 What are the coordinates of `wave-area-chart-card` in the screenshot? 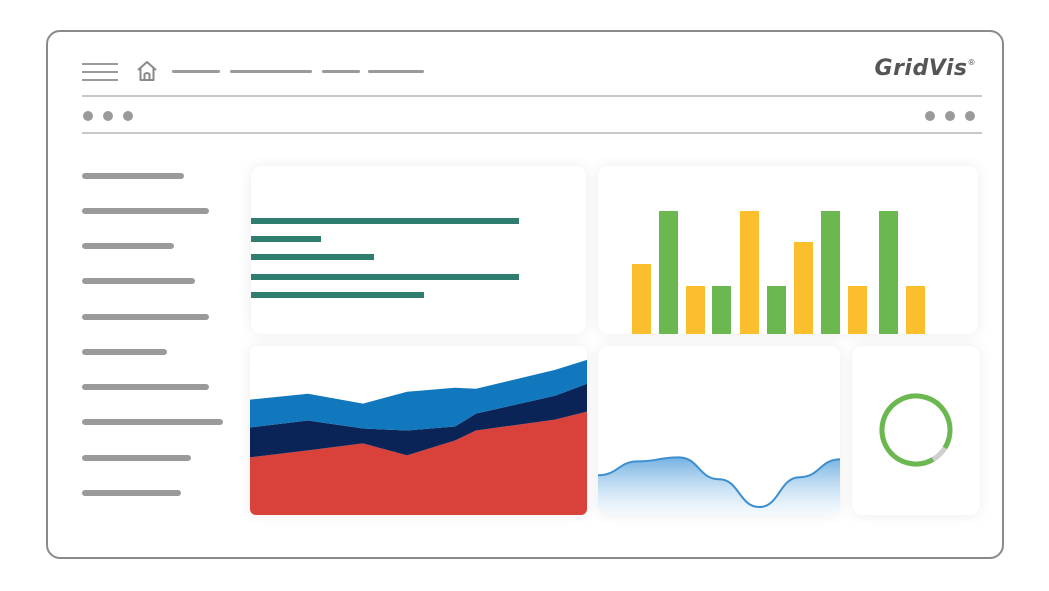 It's located at (719, 430).